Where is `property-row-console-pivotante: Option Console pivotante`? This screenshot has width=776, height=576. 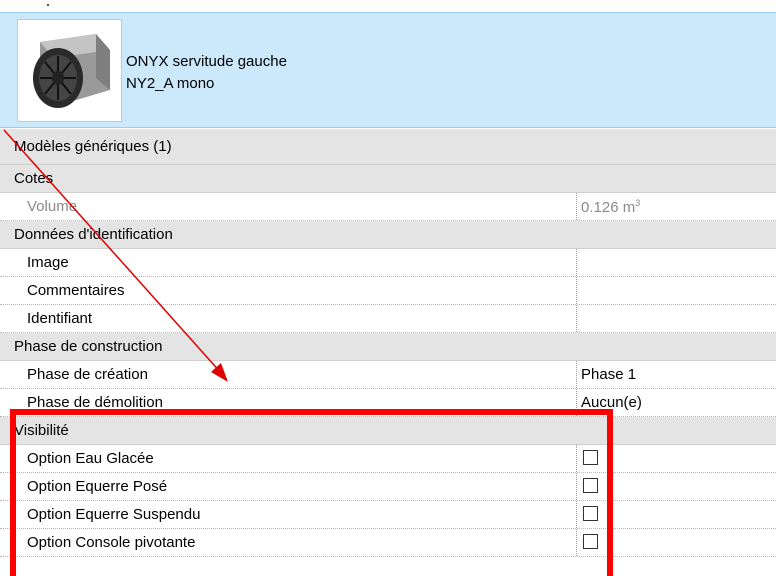
property-row-console-pivotante: Option Console pivotante is located at coordinates (388, 543).